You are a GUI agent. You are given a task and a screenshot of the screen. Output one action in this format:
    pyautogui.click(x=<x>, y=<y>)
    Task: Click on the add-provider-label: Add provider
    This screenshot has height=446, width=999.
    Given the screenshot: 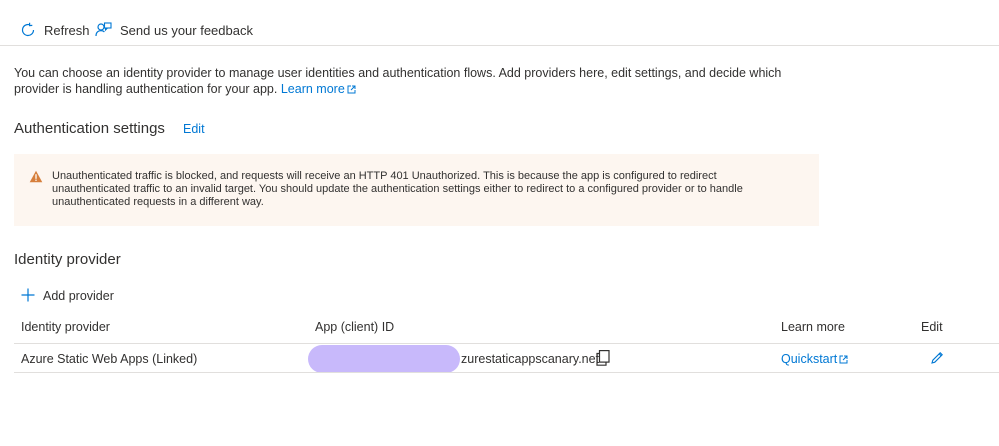 What is the action you would take?
    pyautogui.click(x=78, y=296)
    